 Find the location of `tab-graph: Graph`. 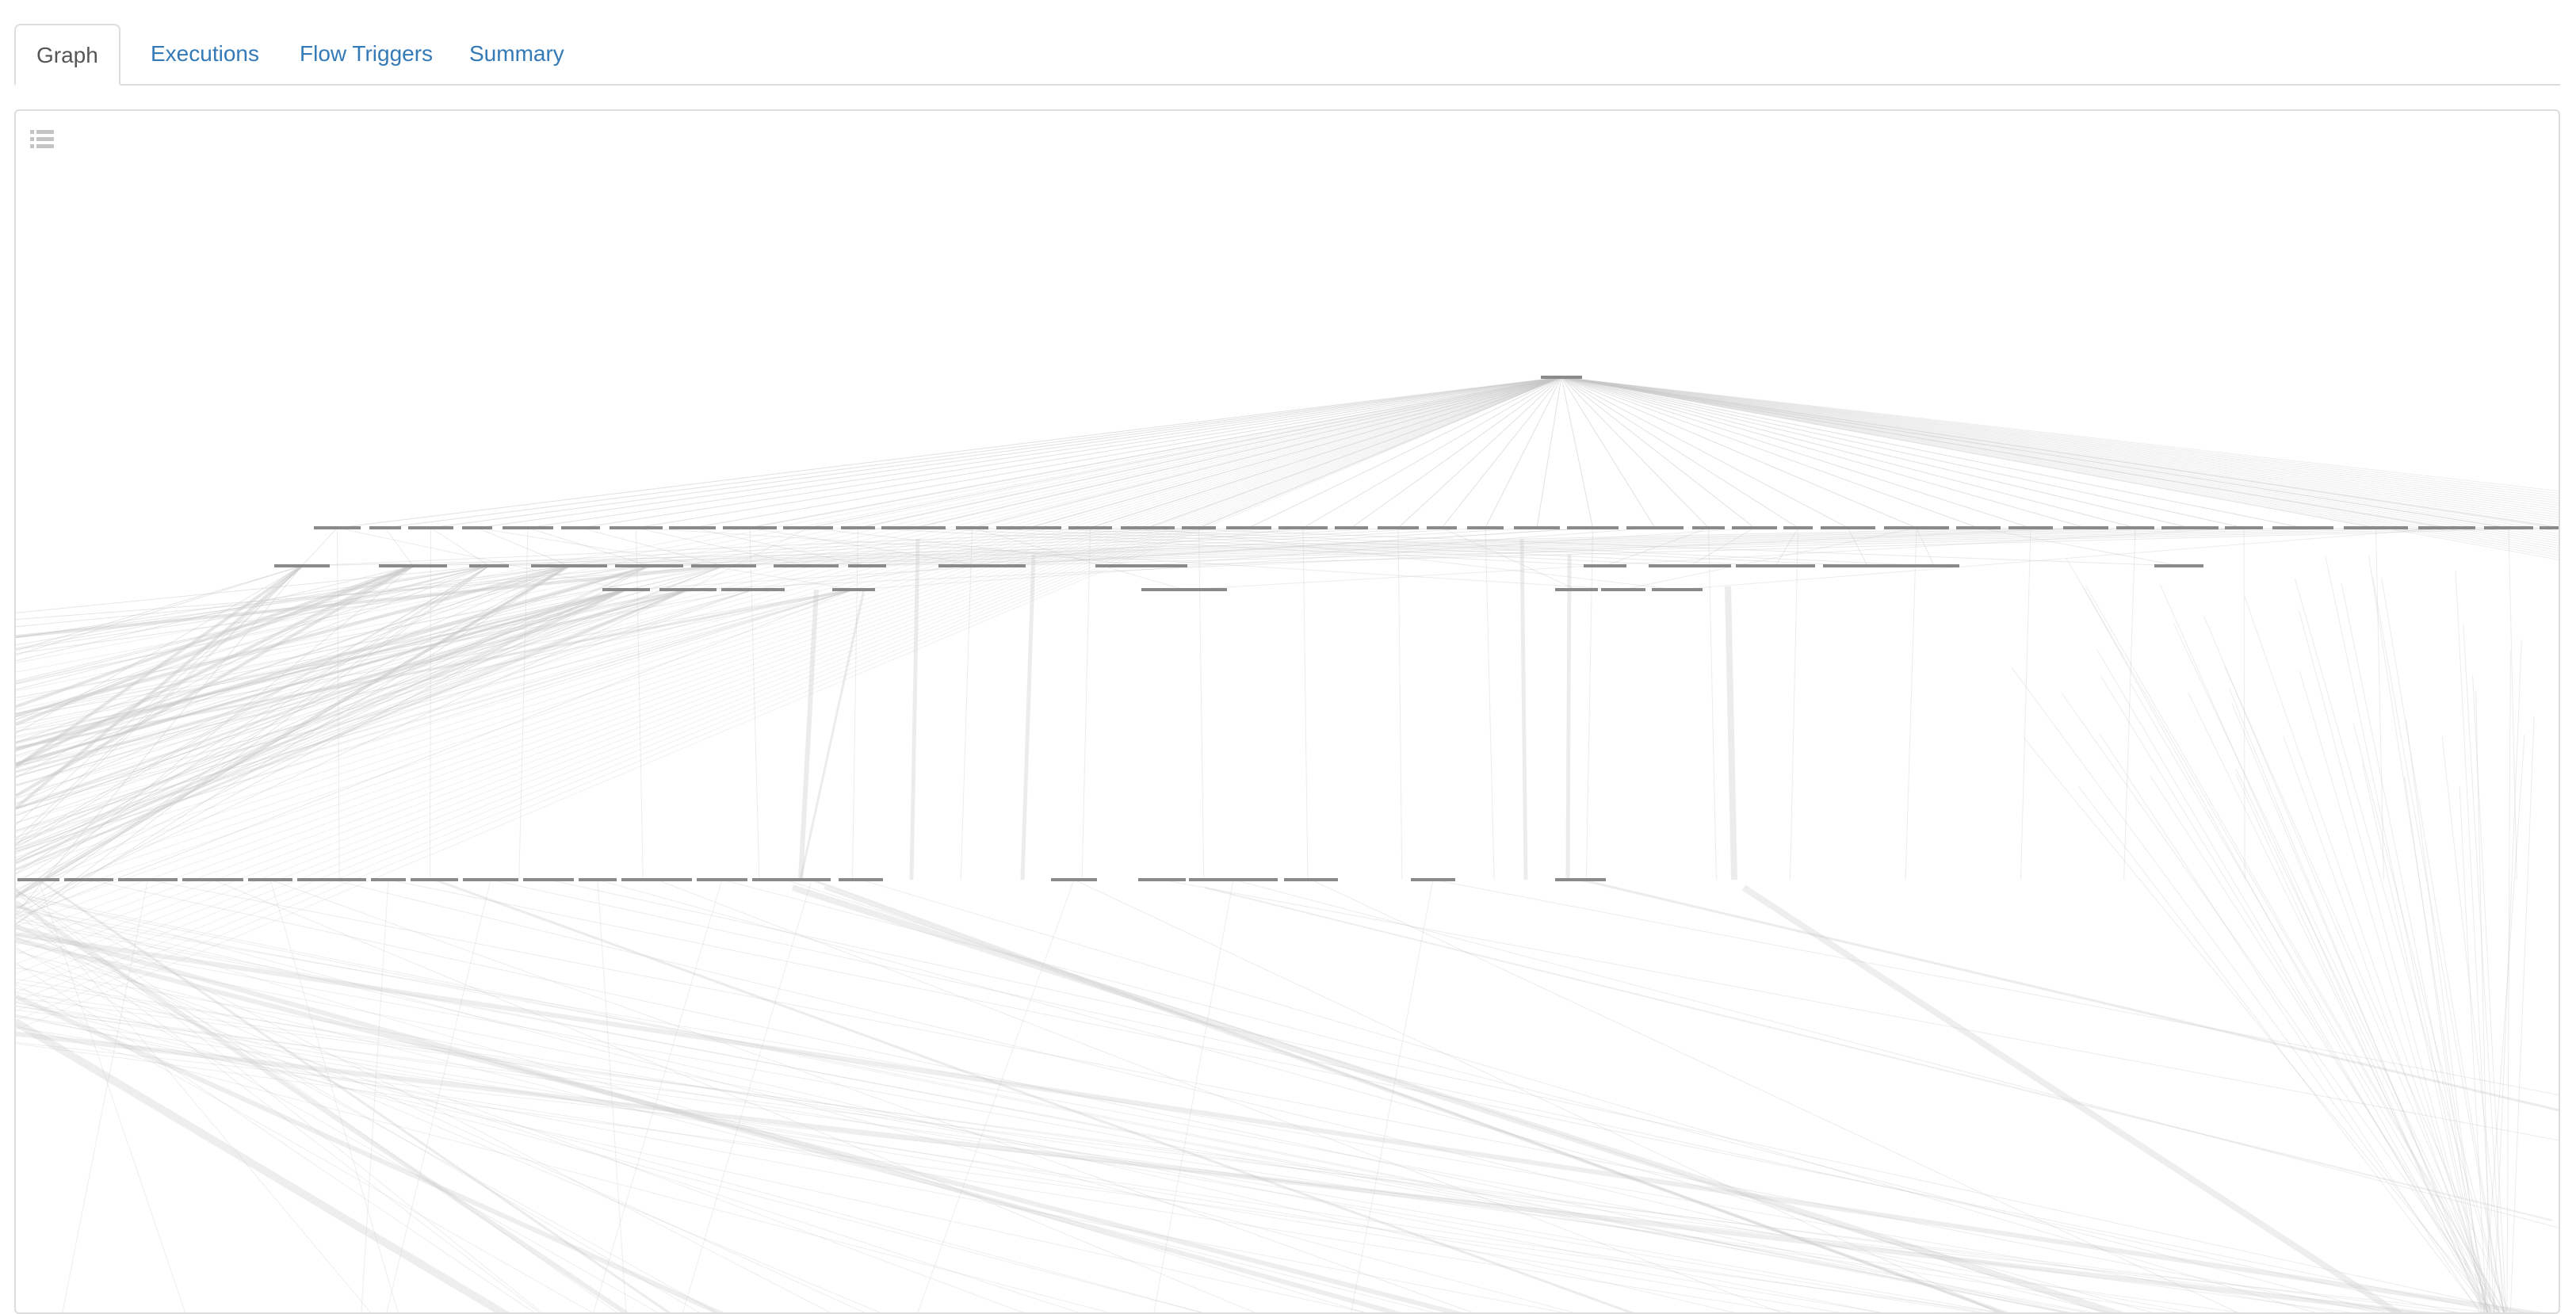

tab-graph: Graph is located at coordinates (67, 55).